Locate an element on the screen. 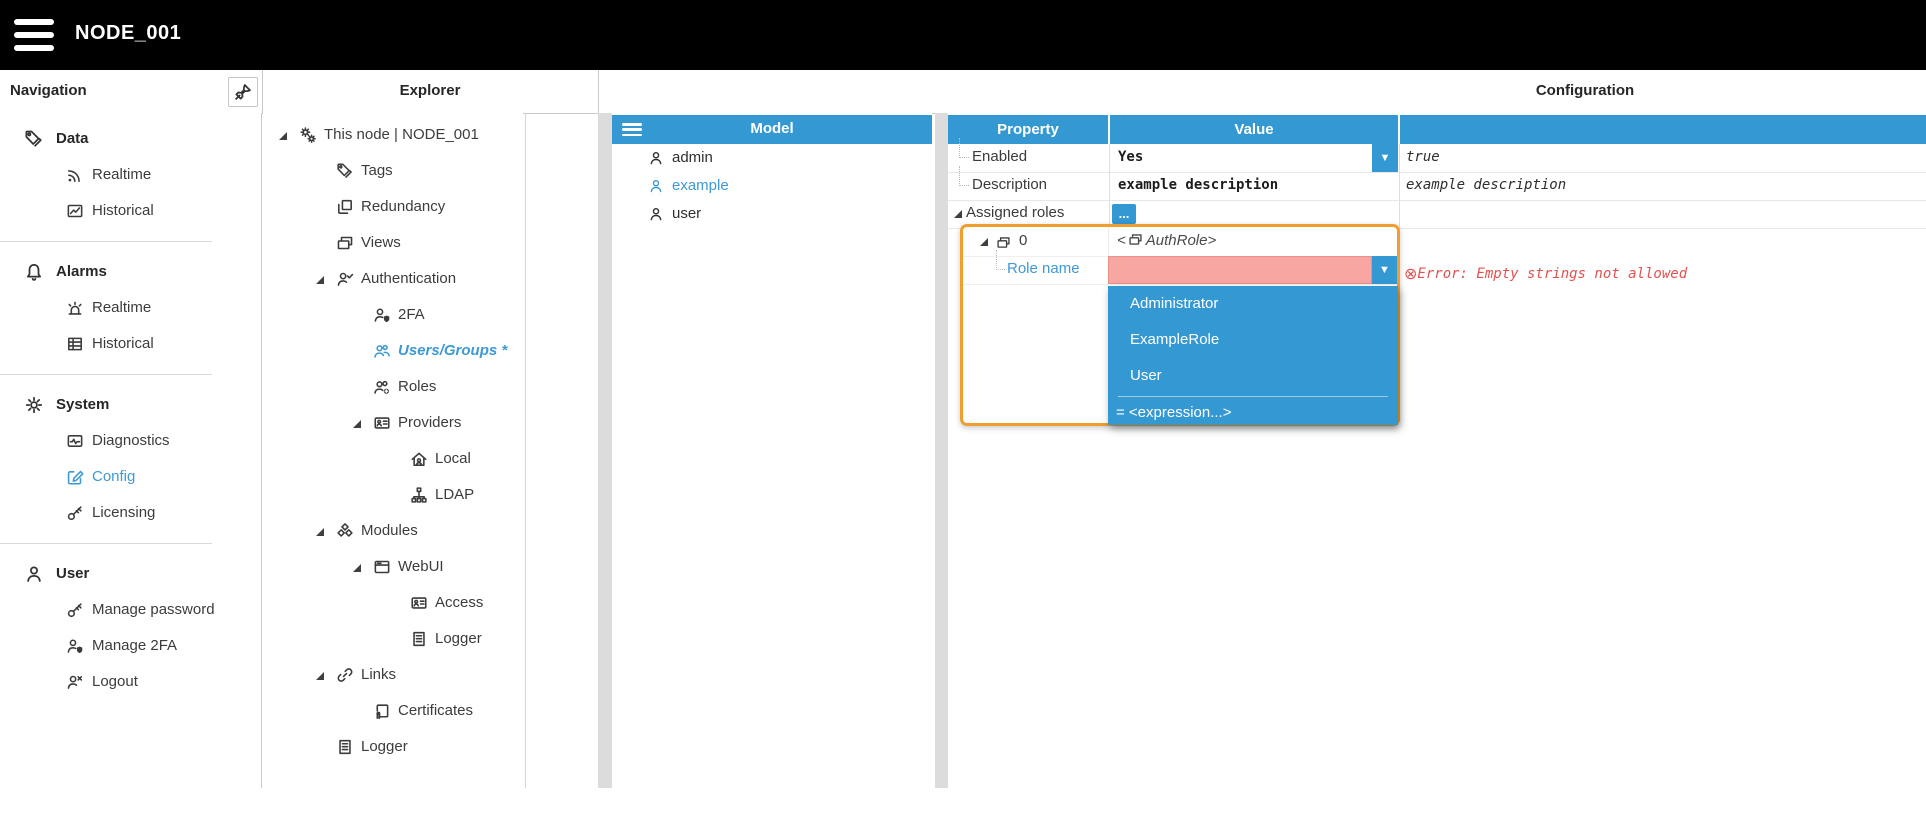  doc-icon is located at coordinates (419, 639).